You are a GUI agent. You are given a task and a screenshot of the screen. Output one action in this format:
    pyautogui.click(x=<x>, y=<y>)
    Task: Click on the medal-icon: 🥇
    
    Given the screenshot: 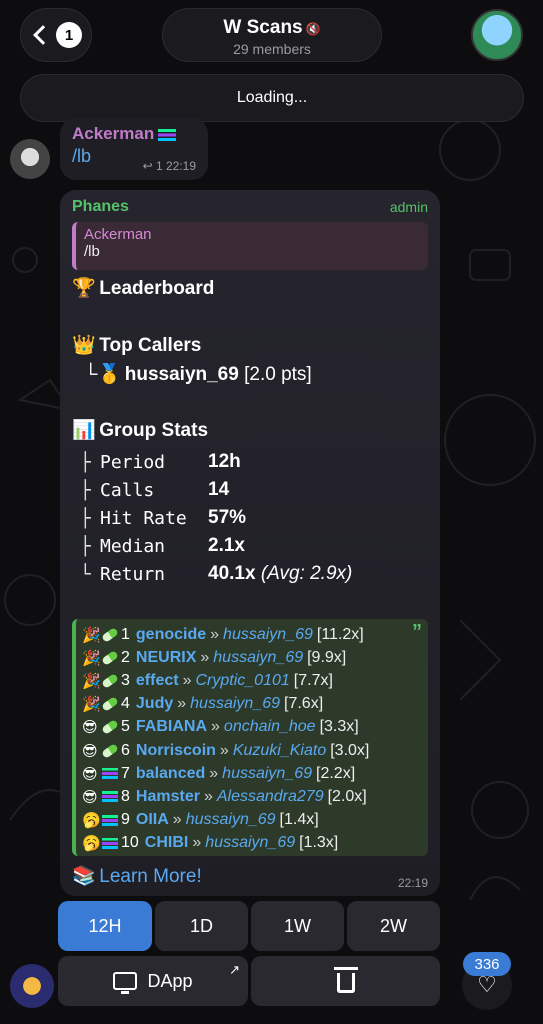 What is the action you would take?
    pyautogui.click(x=109, y=374)
    